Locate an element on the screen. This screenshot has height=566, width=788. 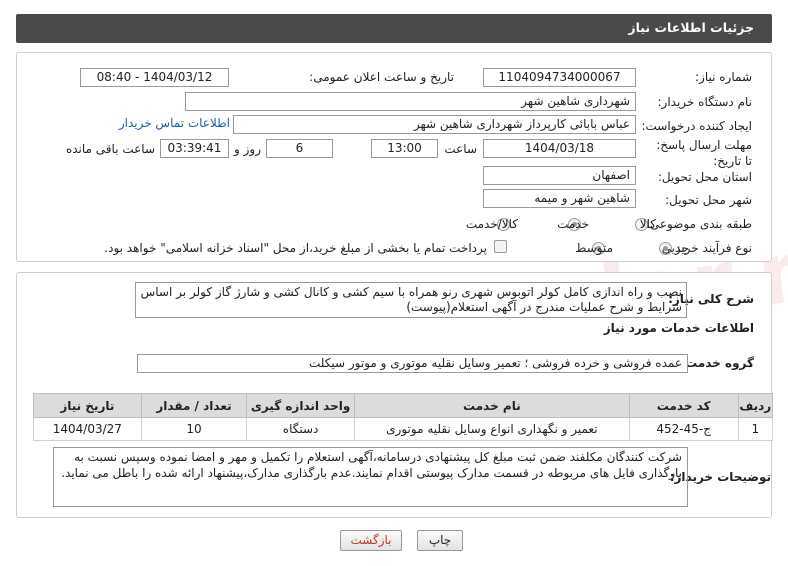
page-title: جزئیات اطلاعات نیاز is located at coordinates (691, 27).